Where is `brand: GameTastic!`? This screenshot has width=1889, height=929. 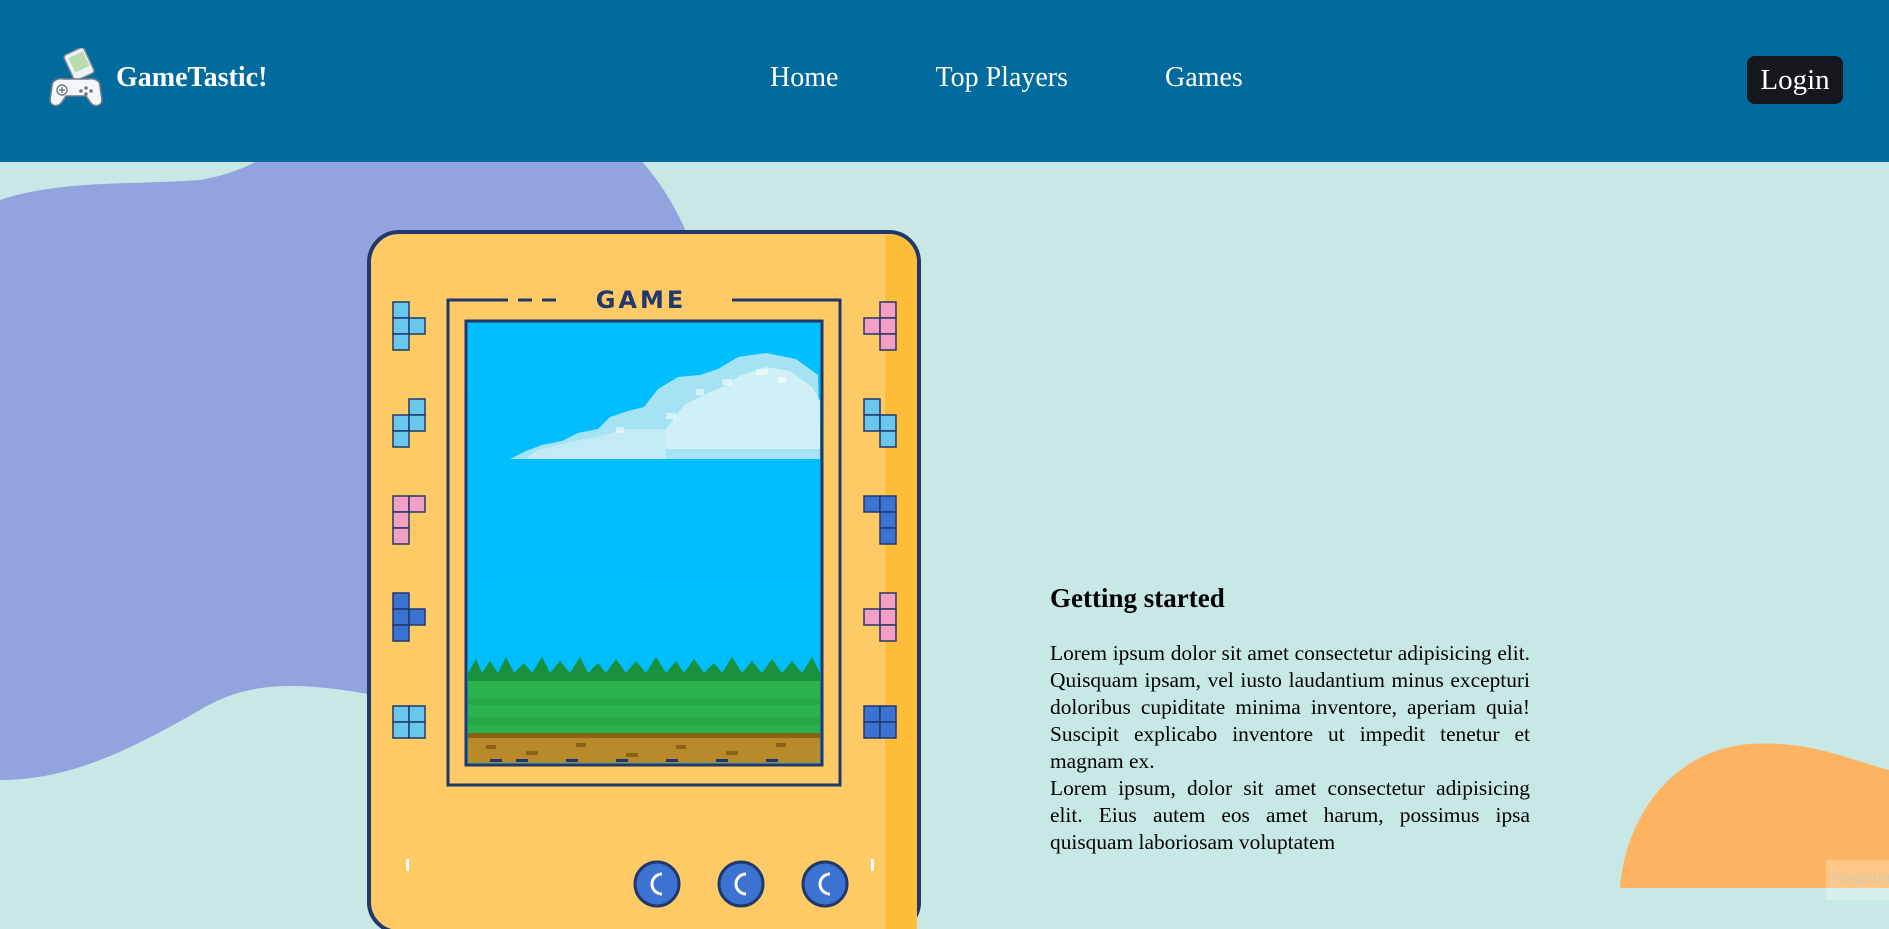 brand: GameTastic! is located at coordinates (157, 78).